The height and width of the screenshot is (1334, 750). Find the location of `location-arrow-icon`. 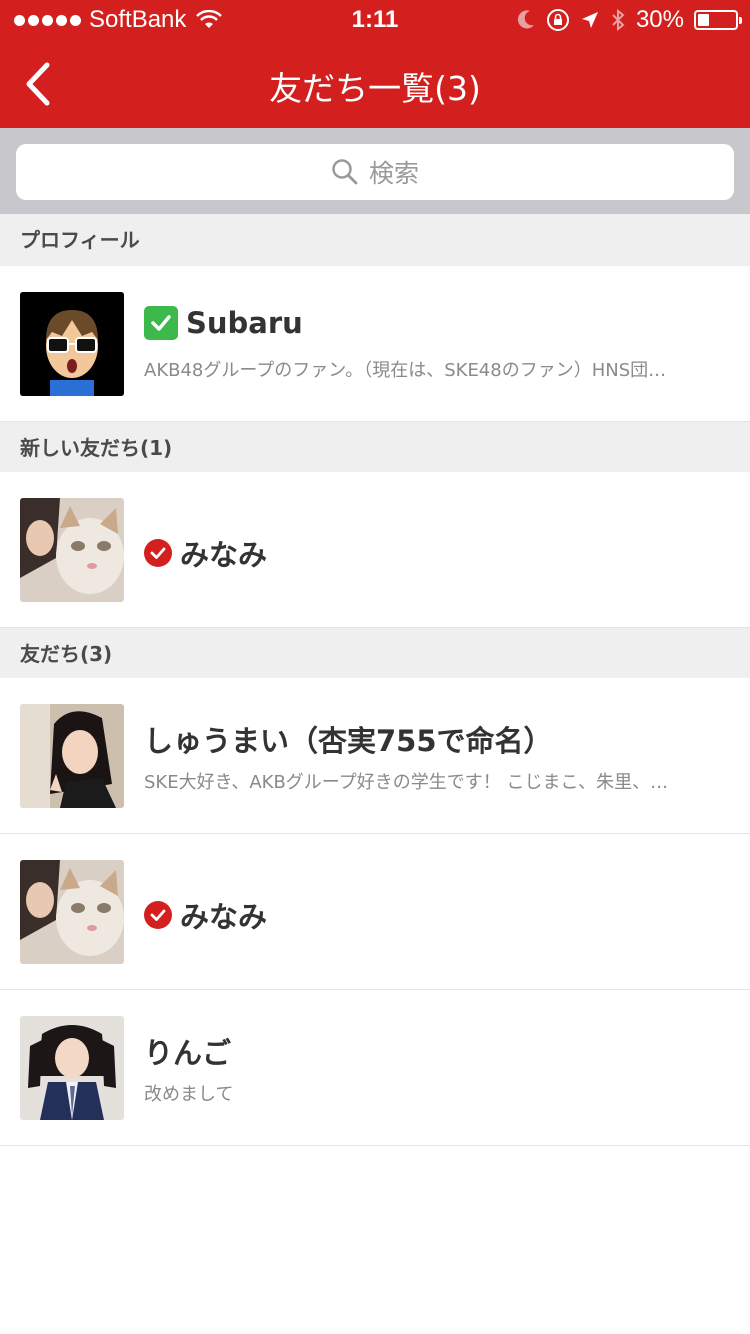

location-arrow-icon is located at coordinates (589, 20).